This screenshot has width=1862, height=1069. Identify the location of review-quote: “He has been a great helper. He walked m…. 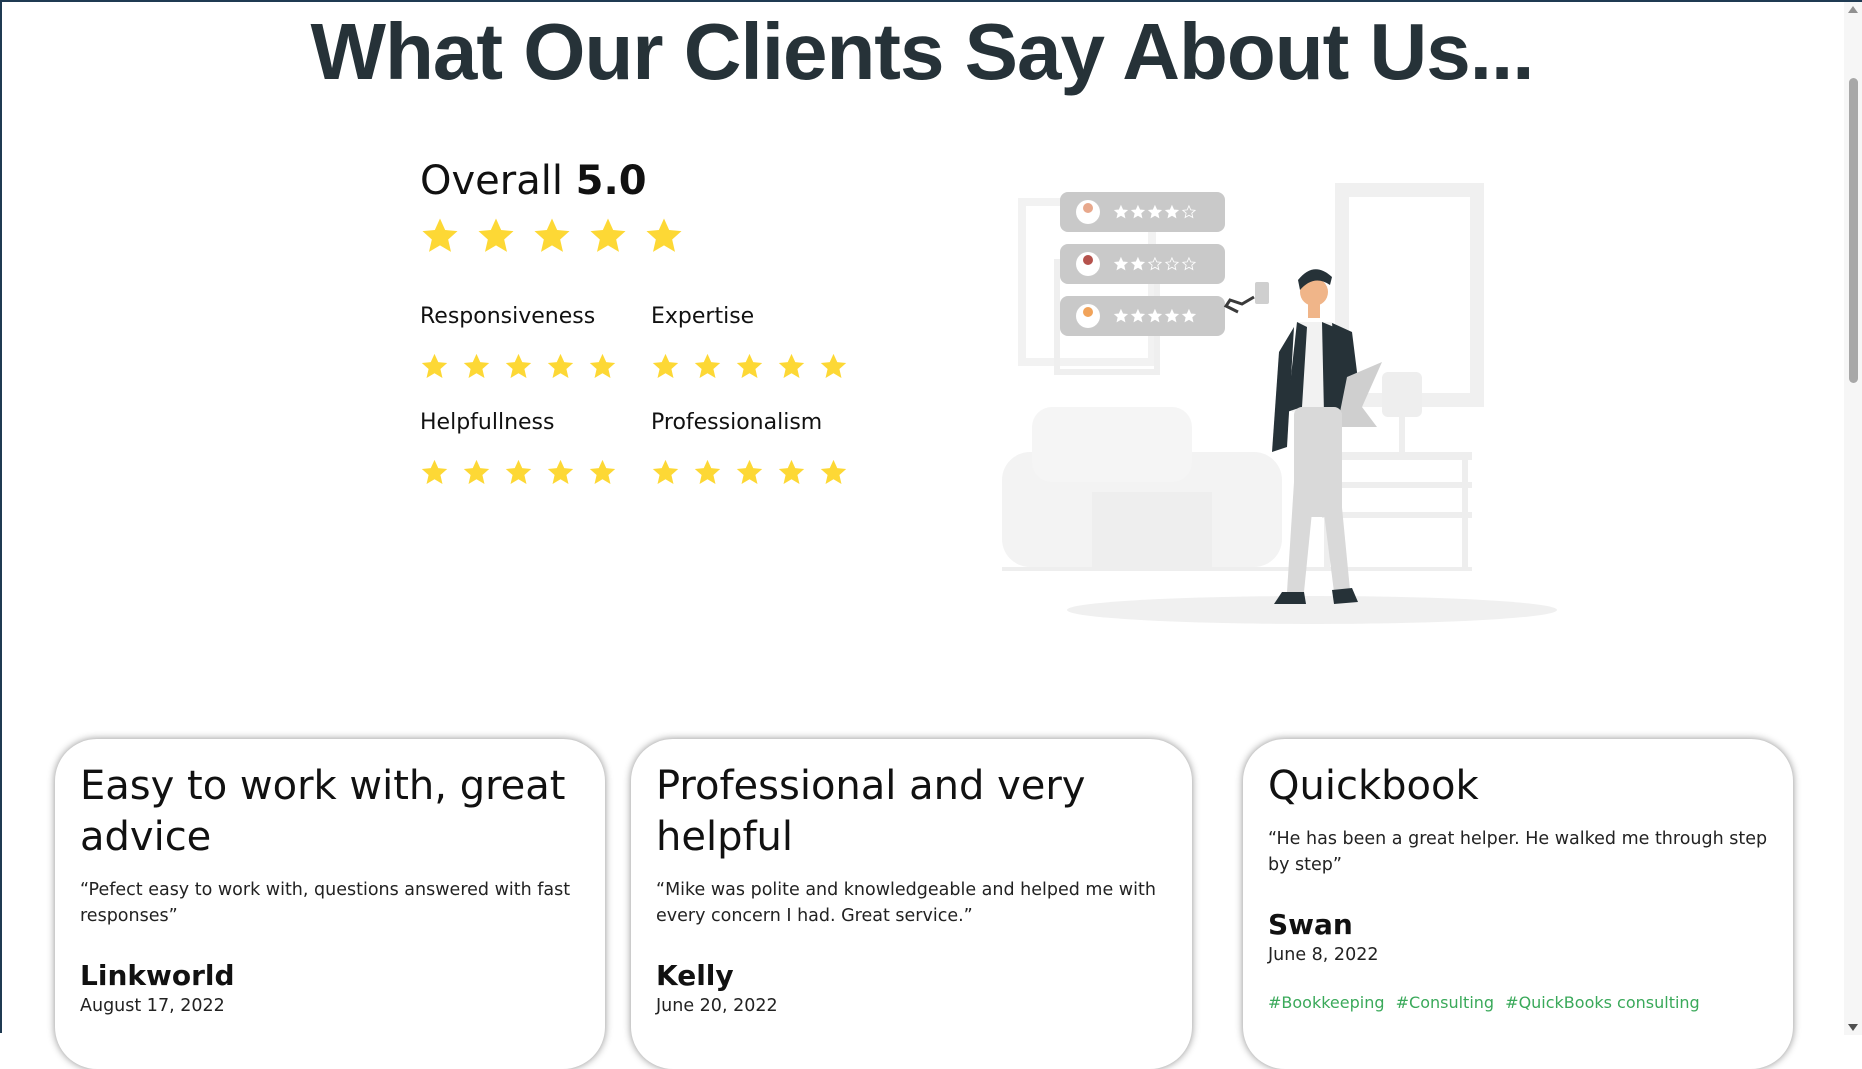
(1518, 852).